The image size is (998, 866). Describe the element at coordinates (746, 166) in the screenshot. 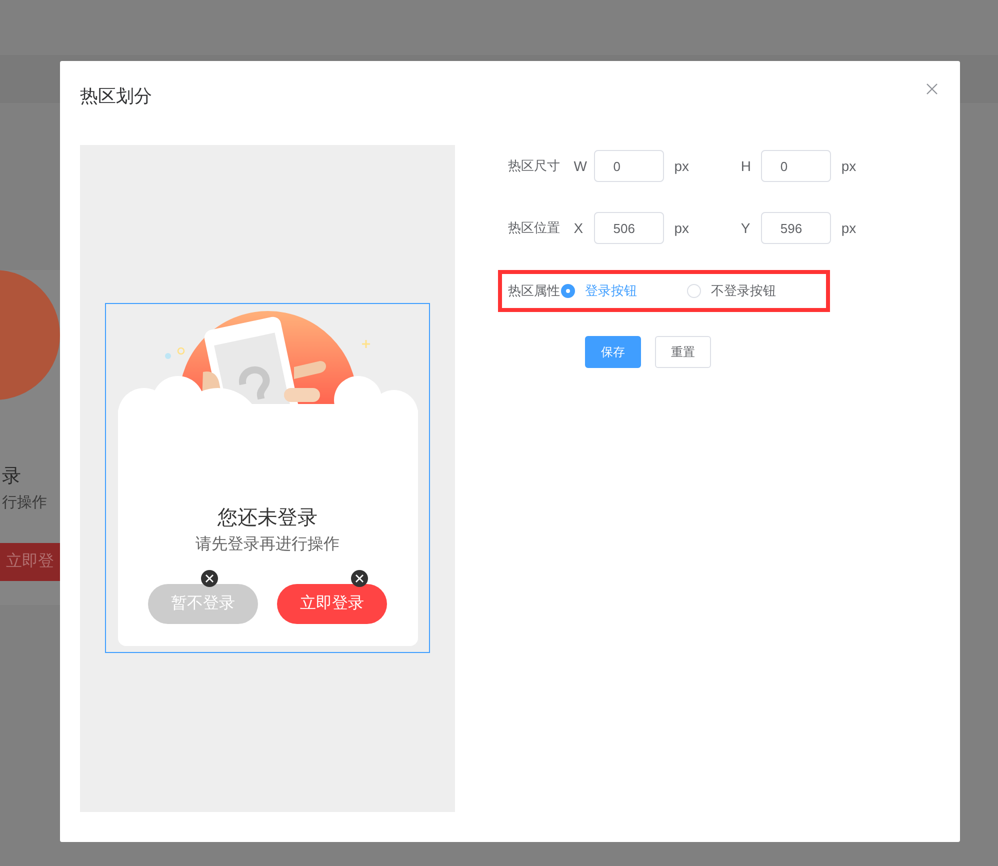

I see `axis-label: H` at that location.